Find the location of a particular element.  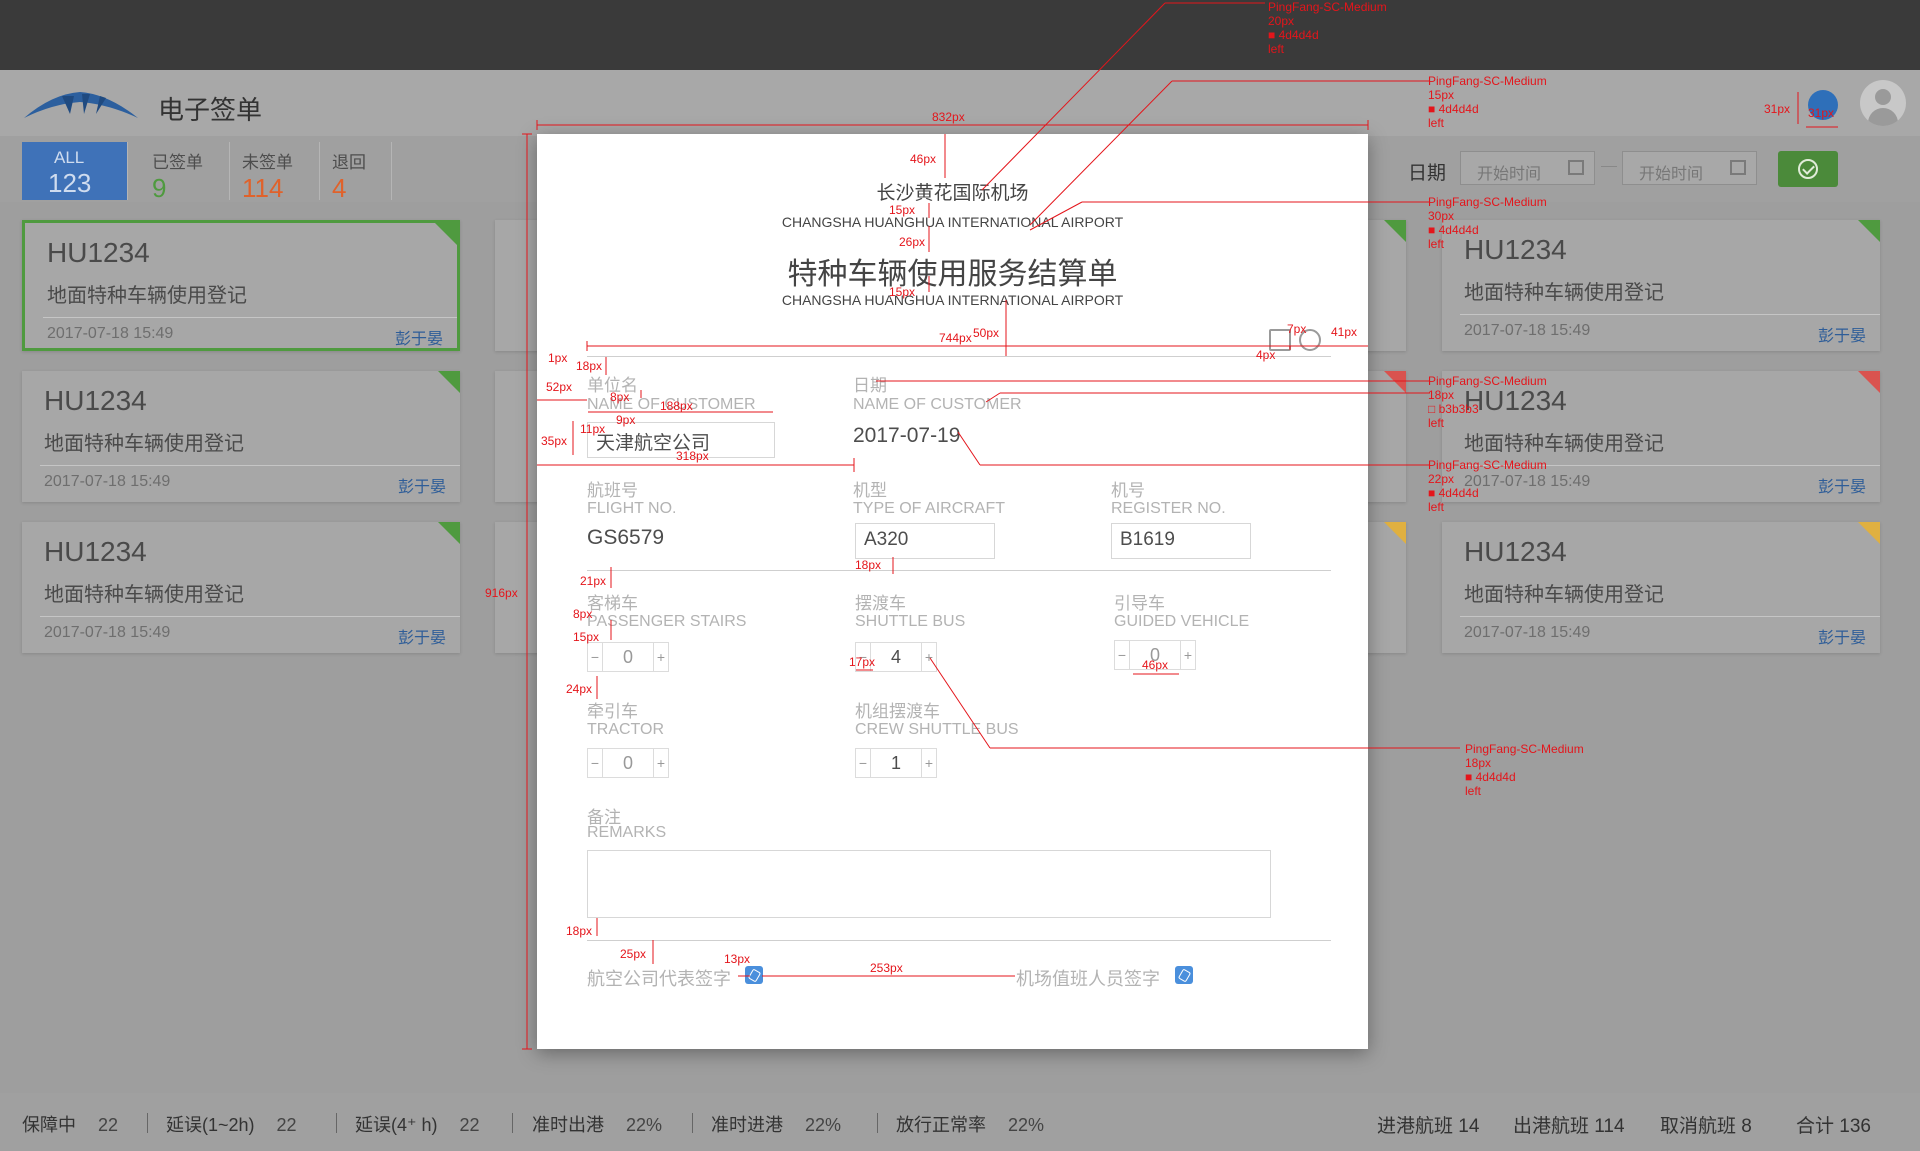

guided-label-cn: 引导车 is located at coordinates (1139, 603).